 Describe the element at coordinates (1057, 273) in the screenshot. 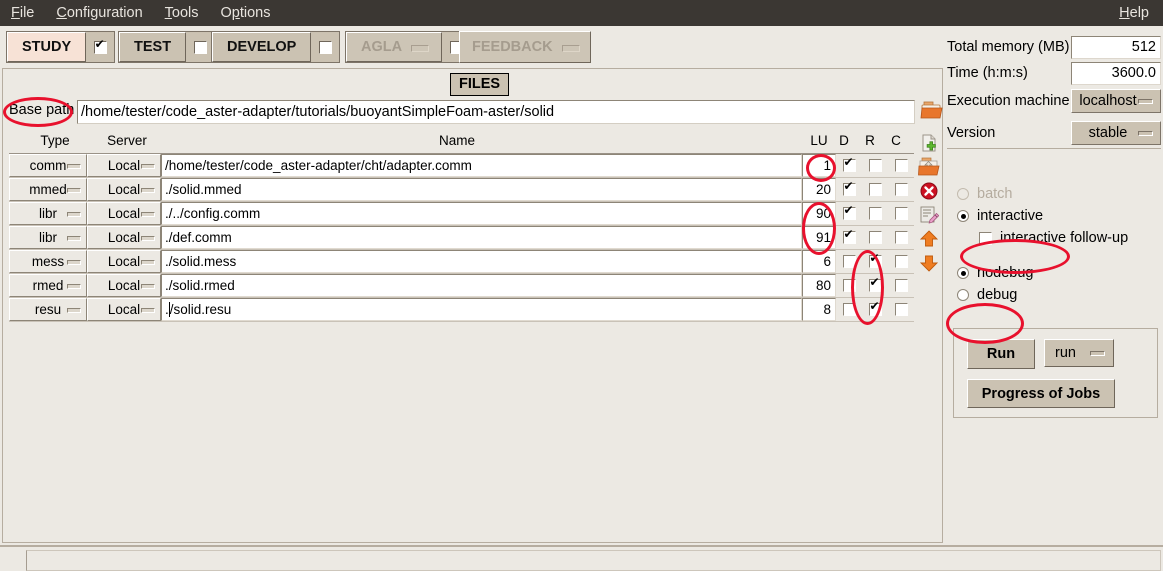

I see `nodebug-row: nodebug` at that location.